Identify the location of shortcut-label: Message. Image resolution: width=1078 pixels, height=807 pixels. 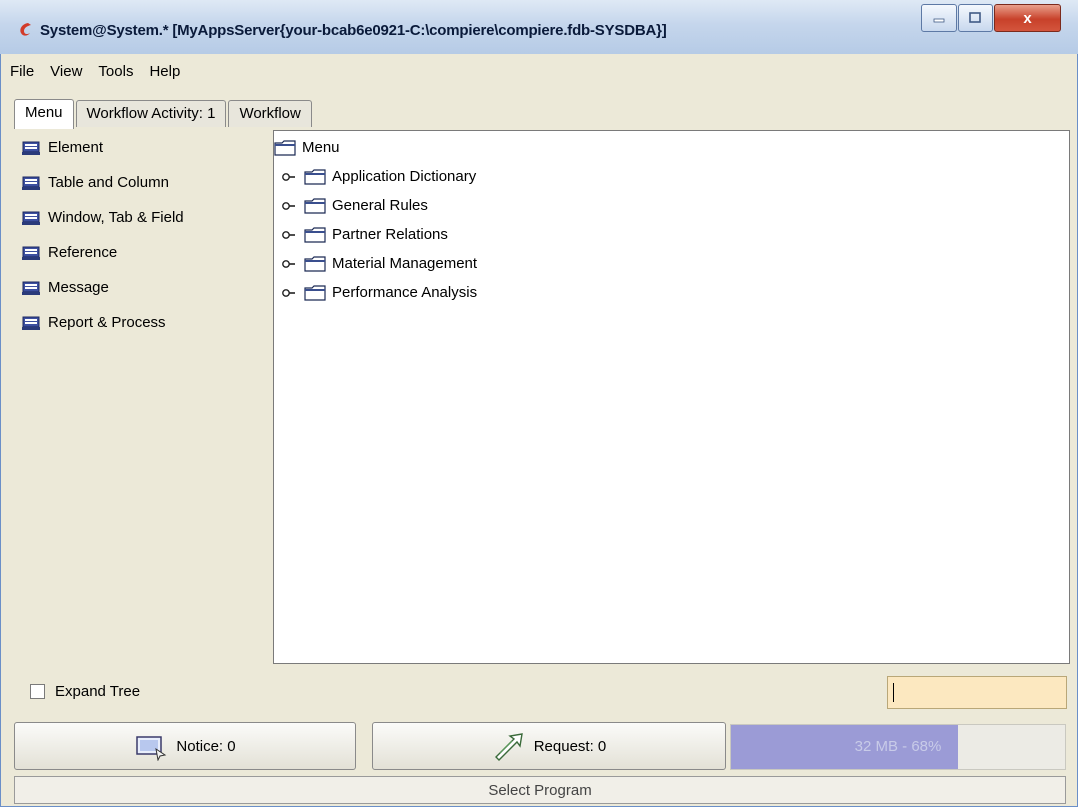
(78, 287).